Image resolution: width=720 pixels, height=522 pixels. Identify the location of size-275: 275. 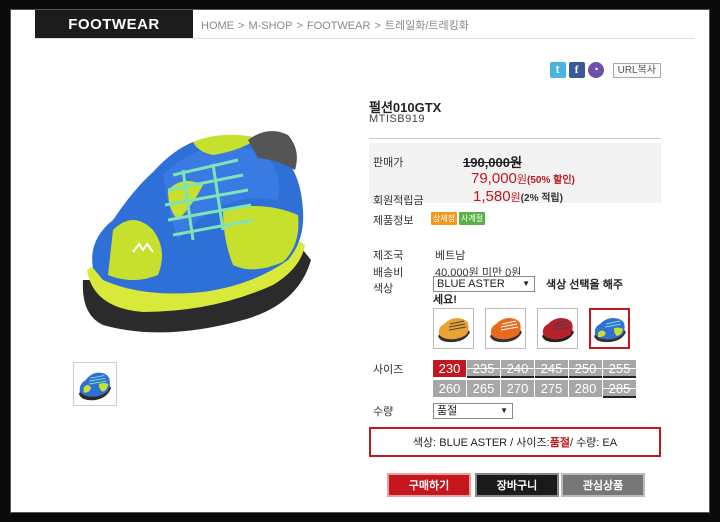
(551, 388).